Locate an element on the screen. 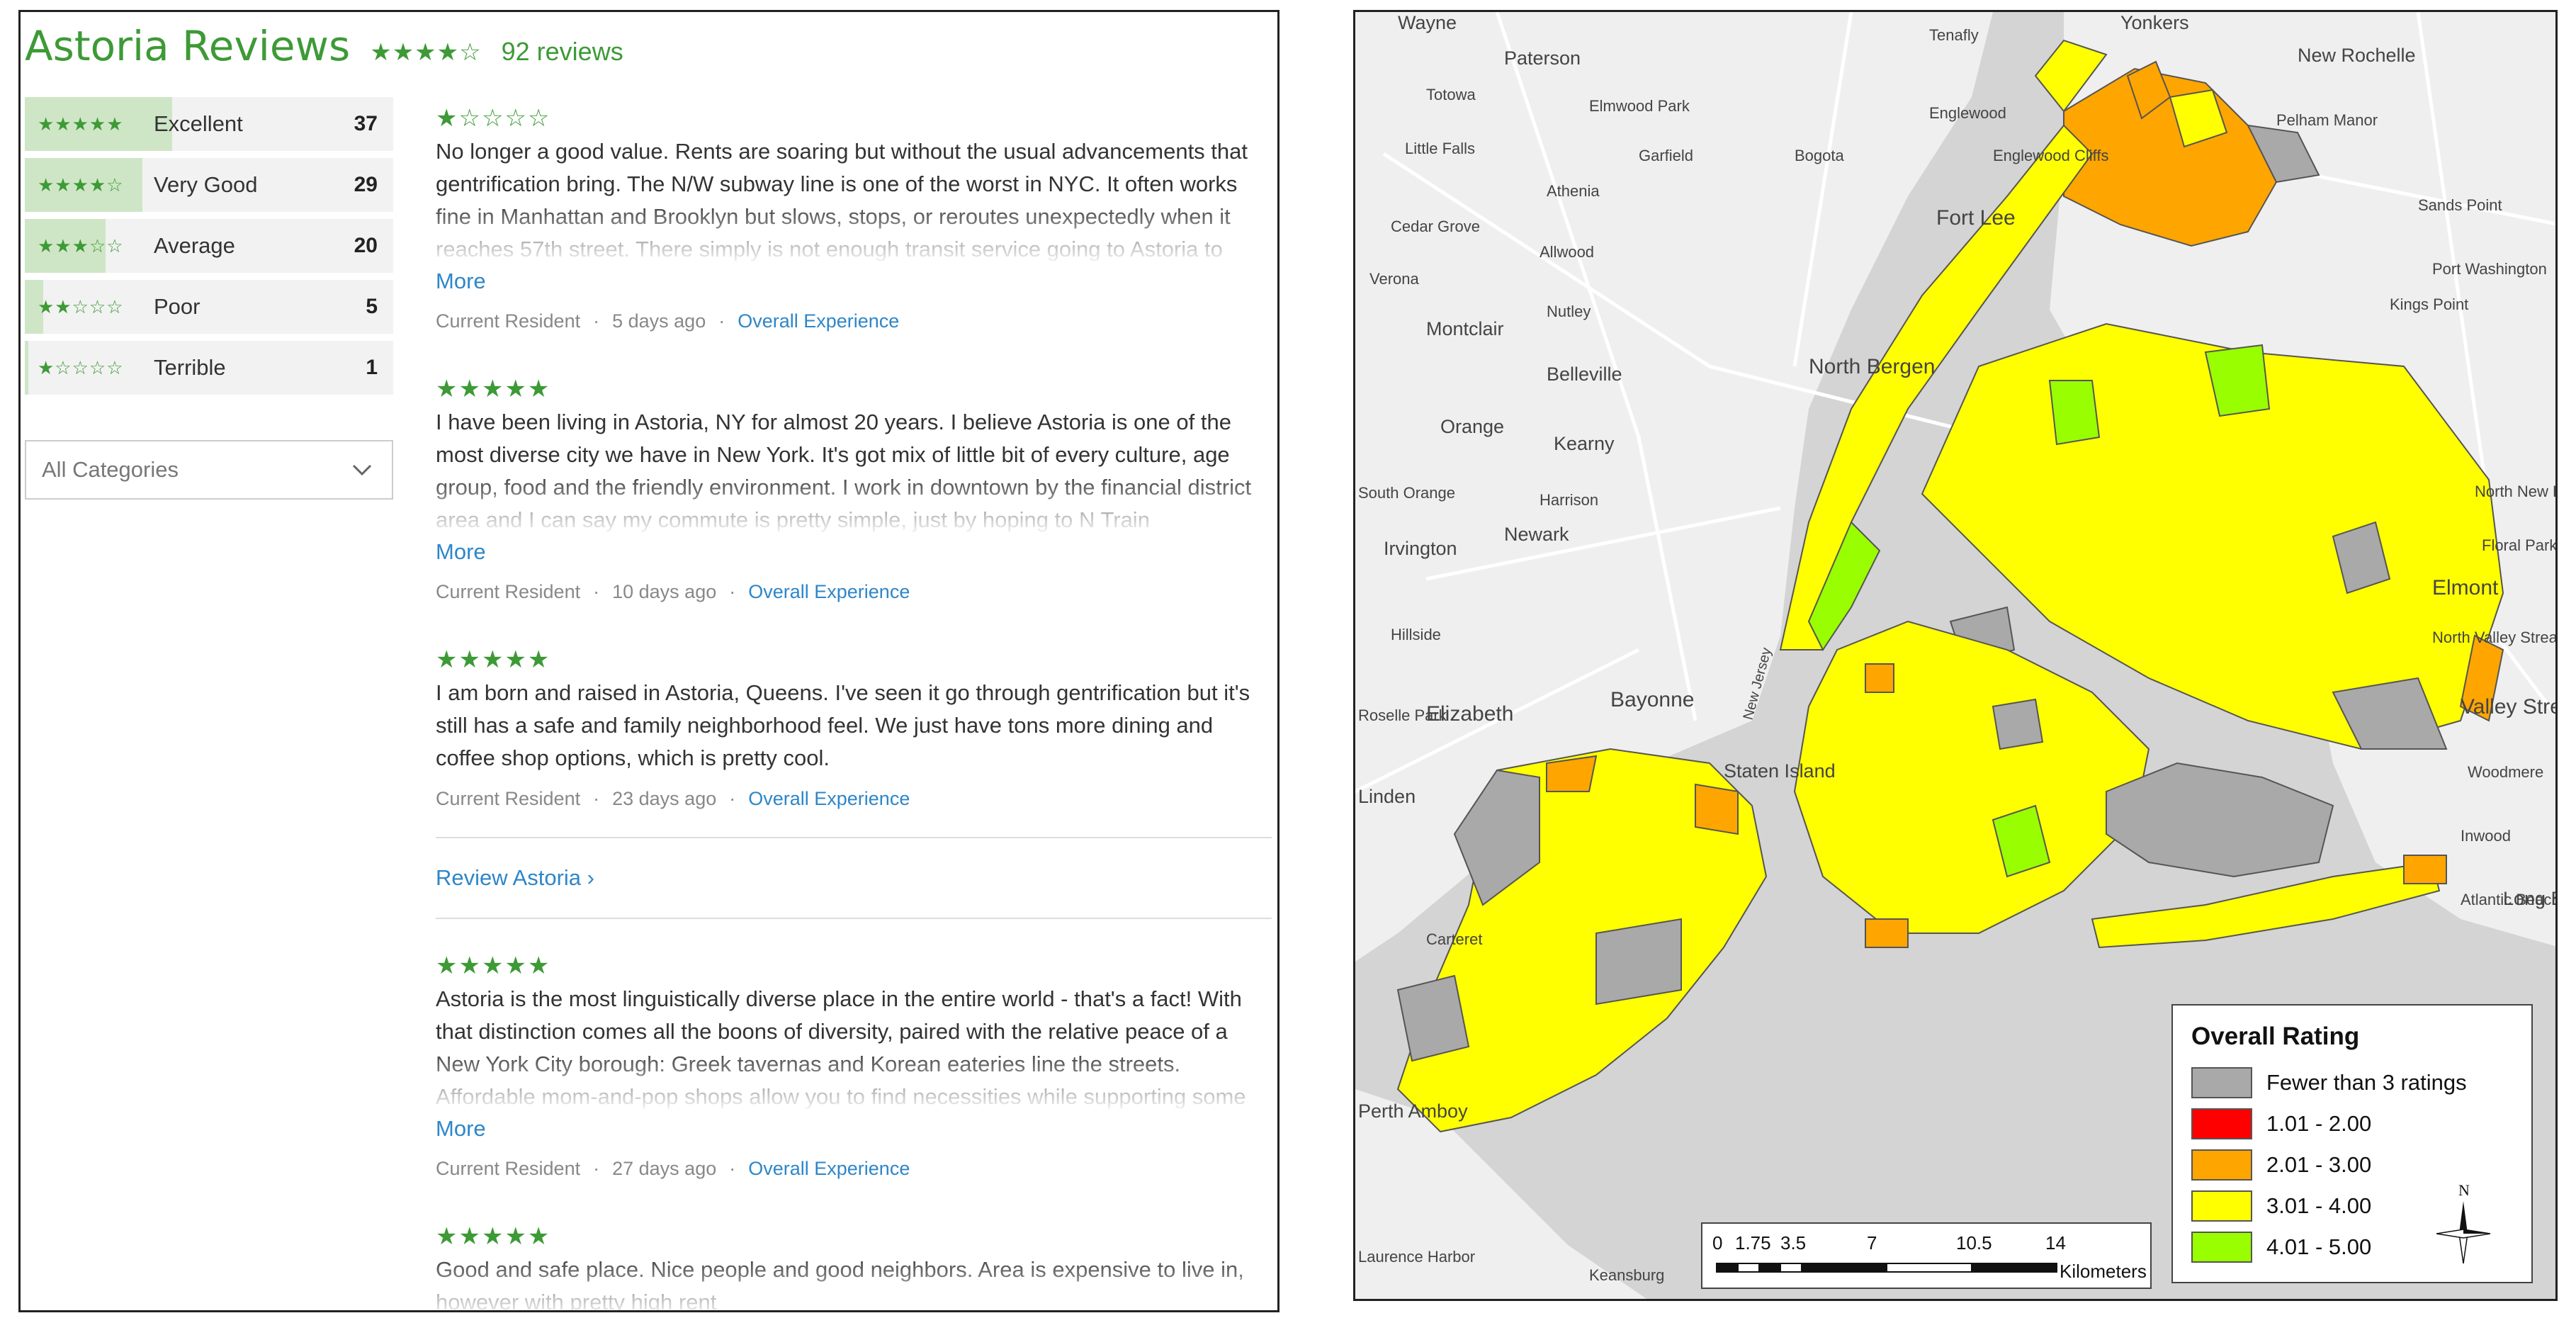 Image resolution: width=2576 pixels, height=1318 pixels. rating-label: Average is located at coordinates (194, 245).